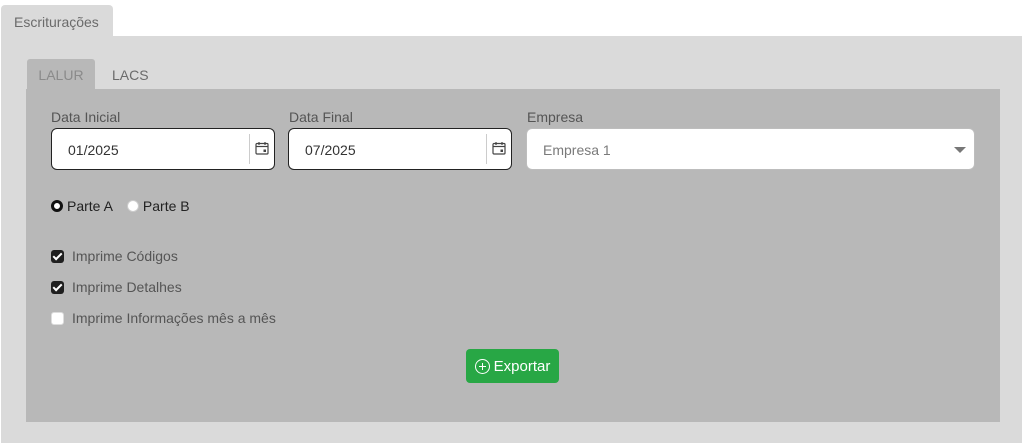 Image resolution: width=1022 pixels, height=443 pixels. Describe the element at coordinates (482, 366) in the screenshot. I see `plus-circle-icon` at that location.